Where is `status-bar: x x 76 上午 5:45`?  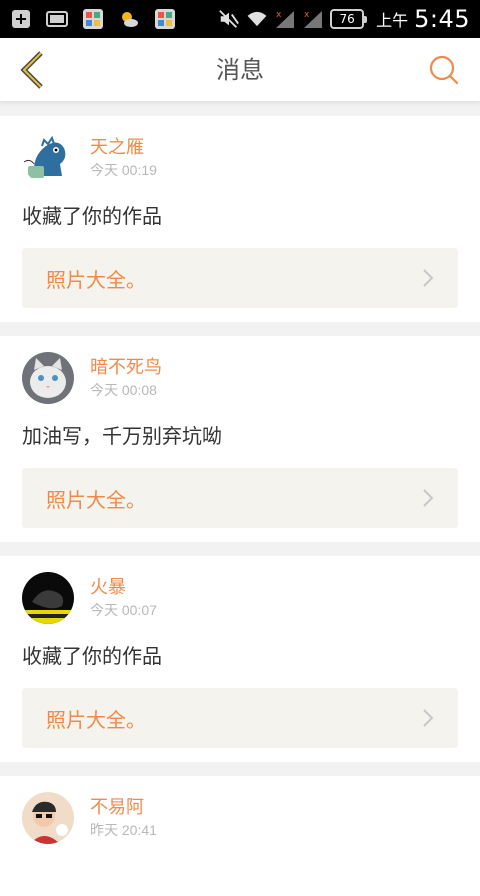
status-bar: x x 76 上午 5:45 is located at coordinates (240, 19).